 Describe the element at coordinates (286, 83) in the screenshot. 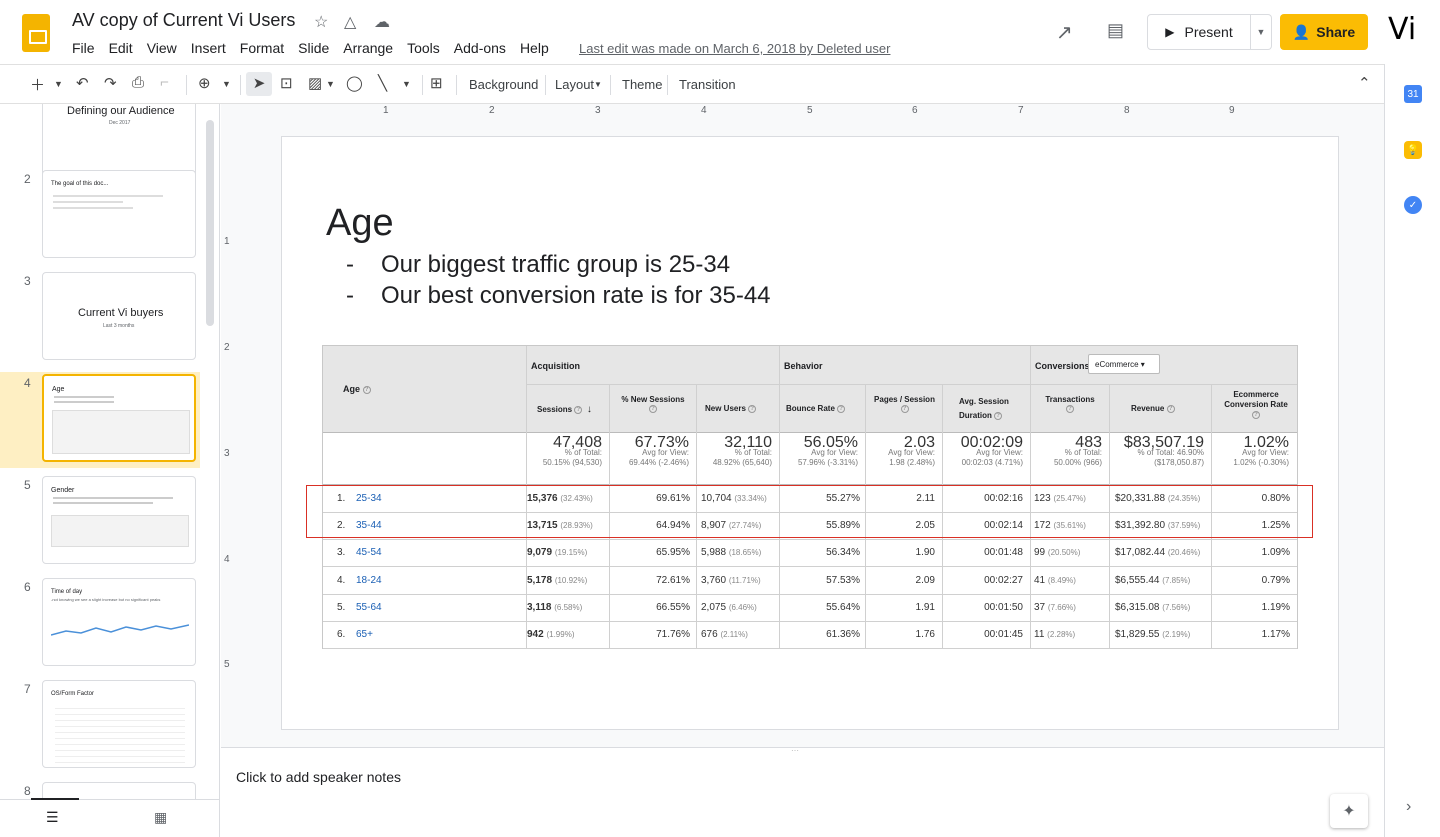

I see `text-box-icon: ⊡` at that location.